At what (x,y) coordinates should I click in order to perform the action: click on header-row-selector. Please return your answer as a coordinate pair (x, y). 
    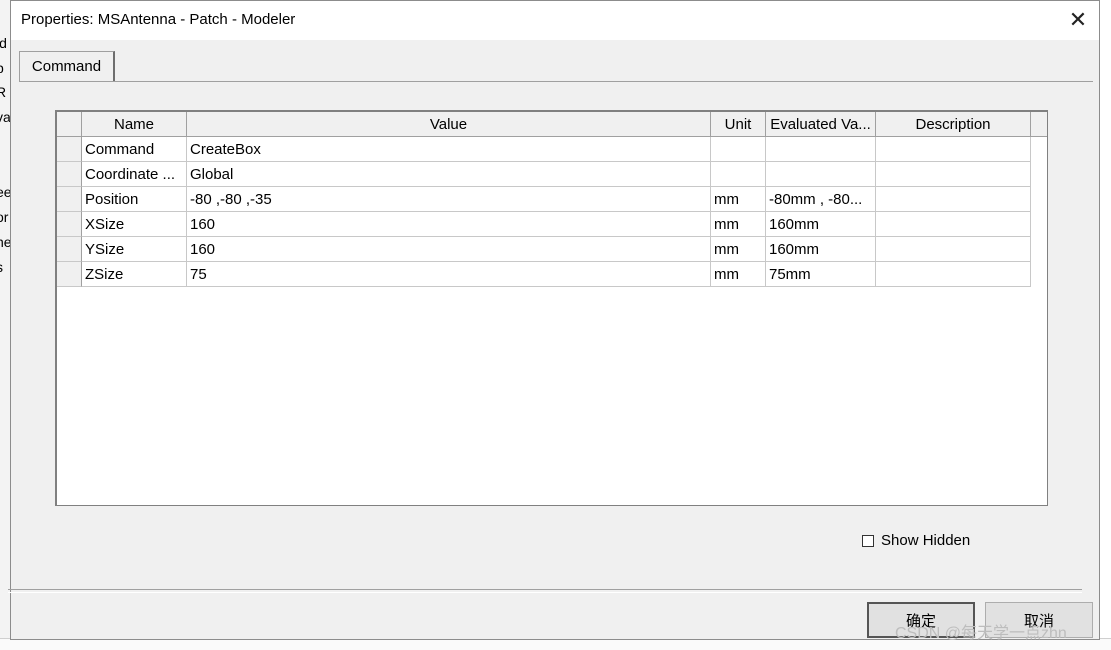
    Looking at the image, I should click on (69, 124).